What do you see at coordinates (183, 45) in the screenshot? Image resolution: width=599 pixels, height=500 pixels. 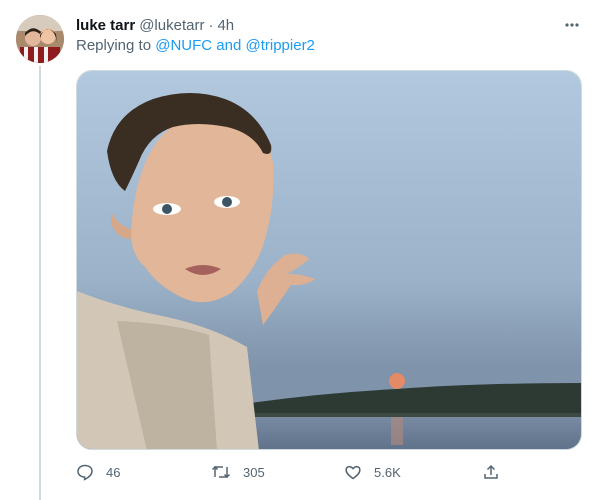 I see `mention-nufc: @NUFC` at bounding box center [183, 45].